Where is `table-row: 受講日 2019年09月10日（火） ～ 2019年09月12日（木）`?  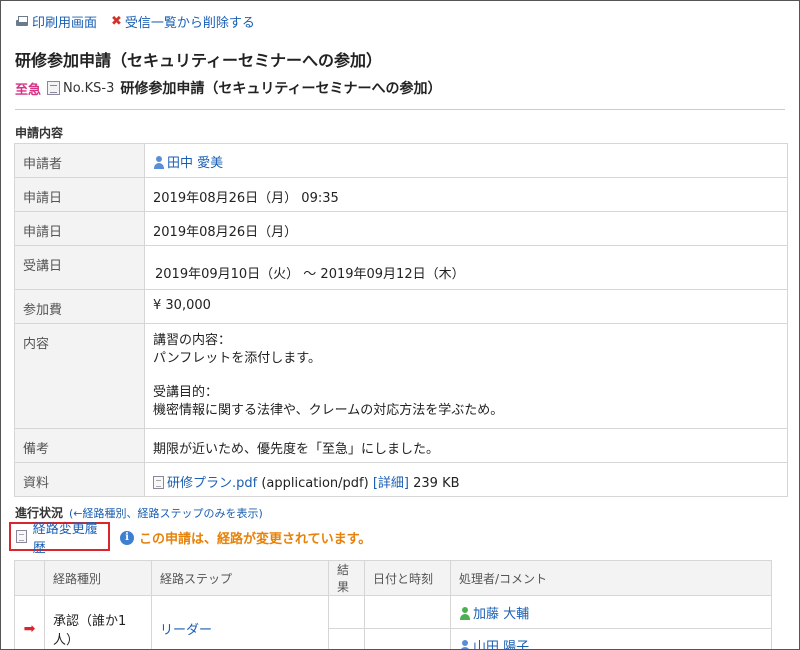
table-row: 受講日 2019年09月10日（火） ～ 2019年09月12日（木） is located at coordinates (401, 267).